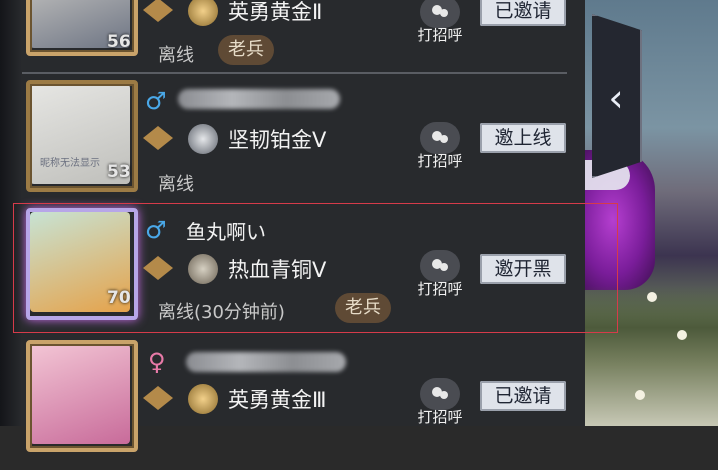  Describe the element at coordinates (292, 34) in the screenshot. I see `friend-row: 56 英勇黄金Ⅱ 离线 老兵 打招呼 已邀请` at that location.